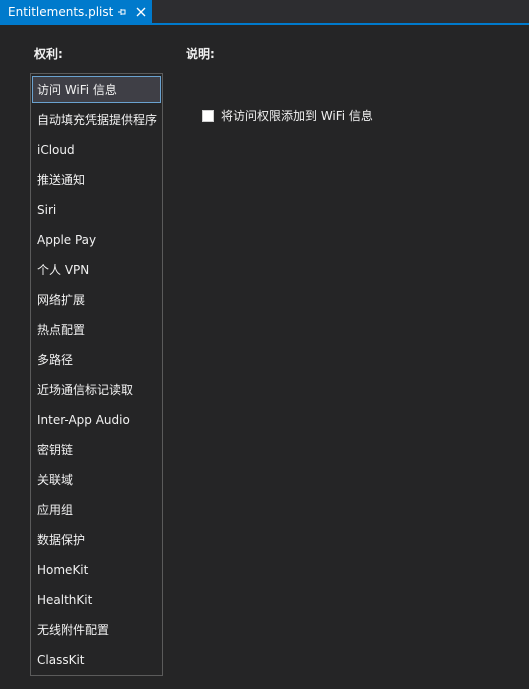 The image size is (529, 689). Describe the element at coordinates (208, 115) in the screenshot. I see `access-wifi-checkbox` at that location.